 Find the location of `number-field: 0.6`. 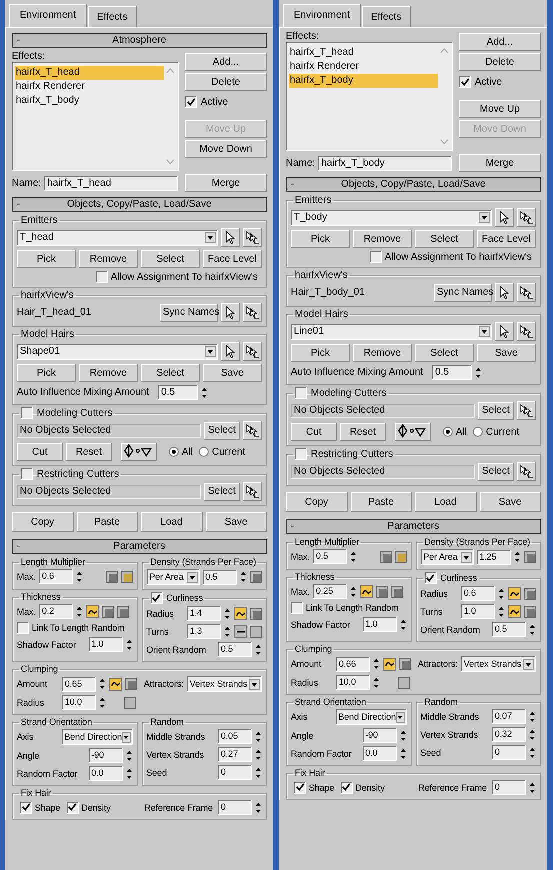

number-field: 0.6 is located at coordinates (56, 576).